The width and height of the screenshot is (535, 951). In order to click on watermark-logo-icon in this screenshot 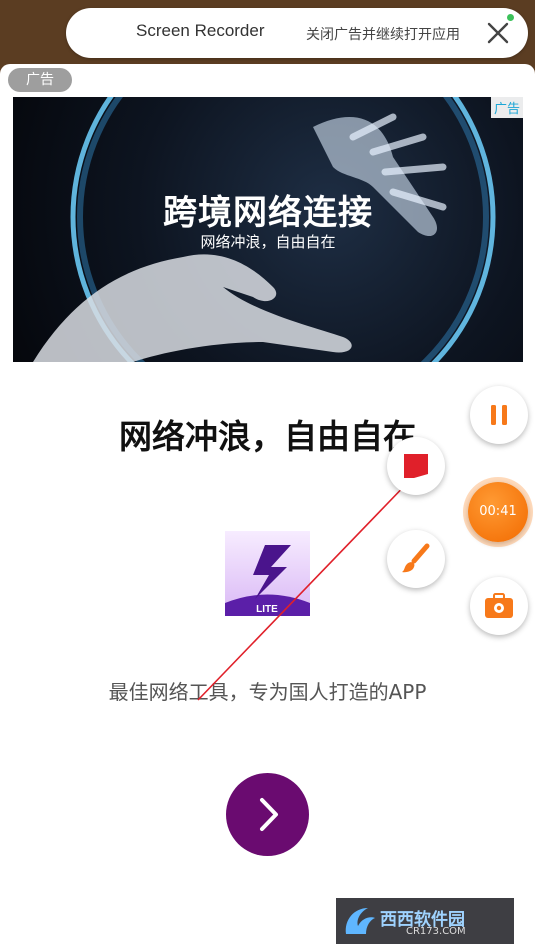, I will do `click(360, 921)`.